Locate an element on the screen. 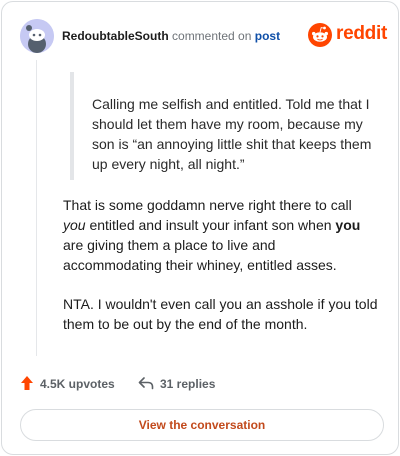 This screenshot has width=400, height=456. reply-count: 31 replies is located at coordinates (188, 384).